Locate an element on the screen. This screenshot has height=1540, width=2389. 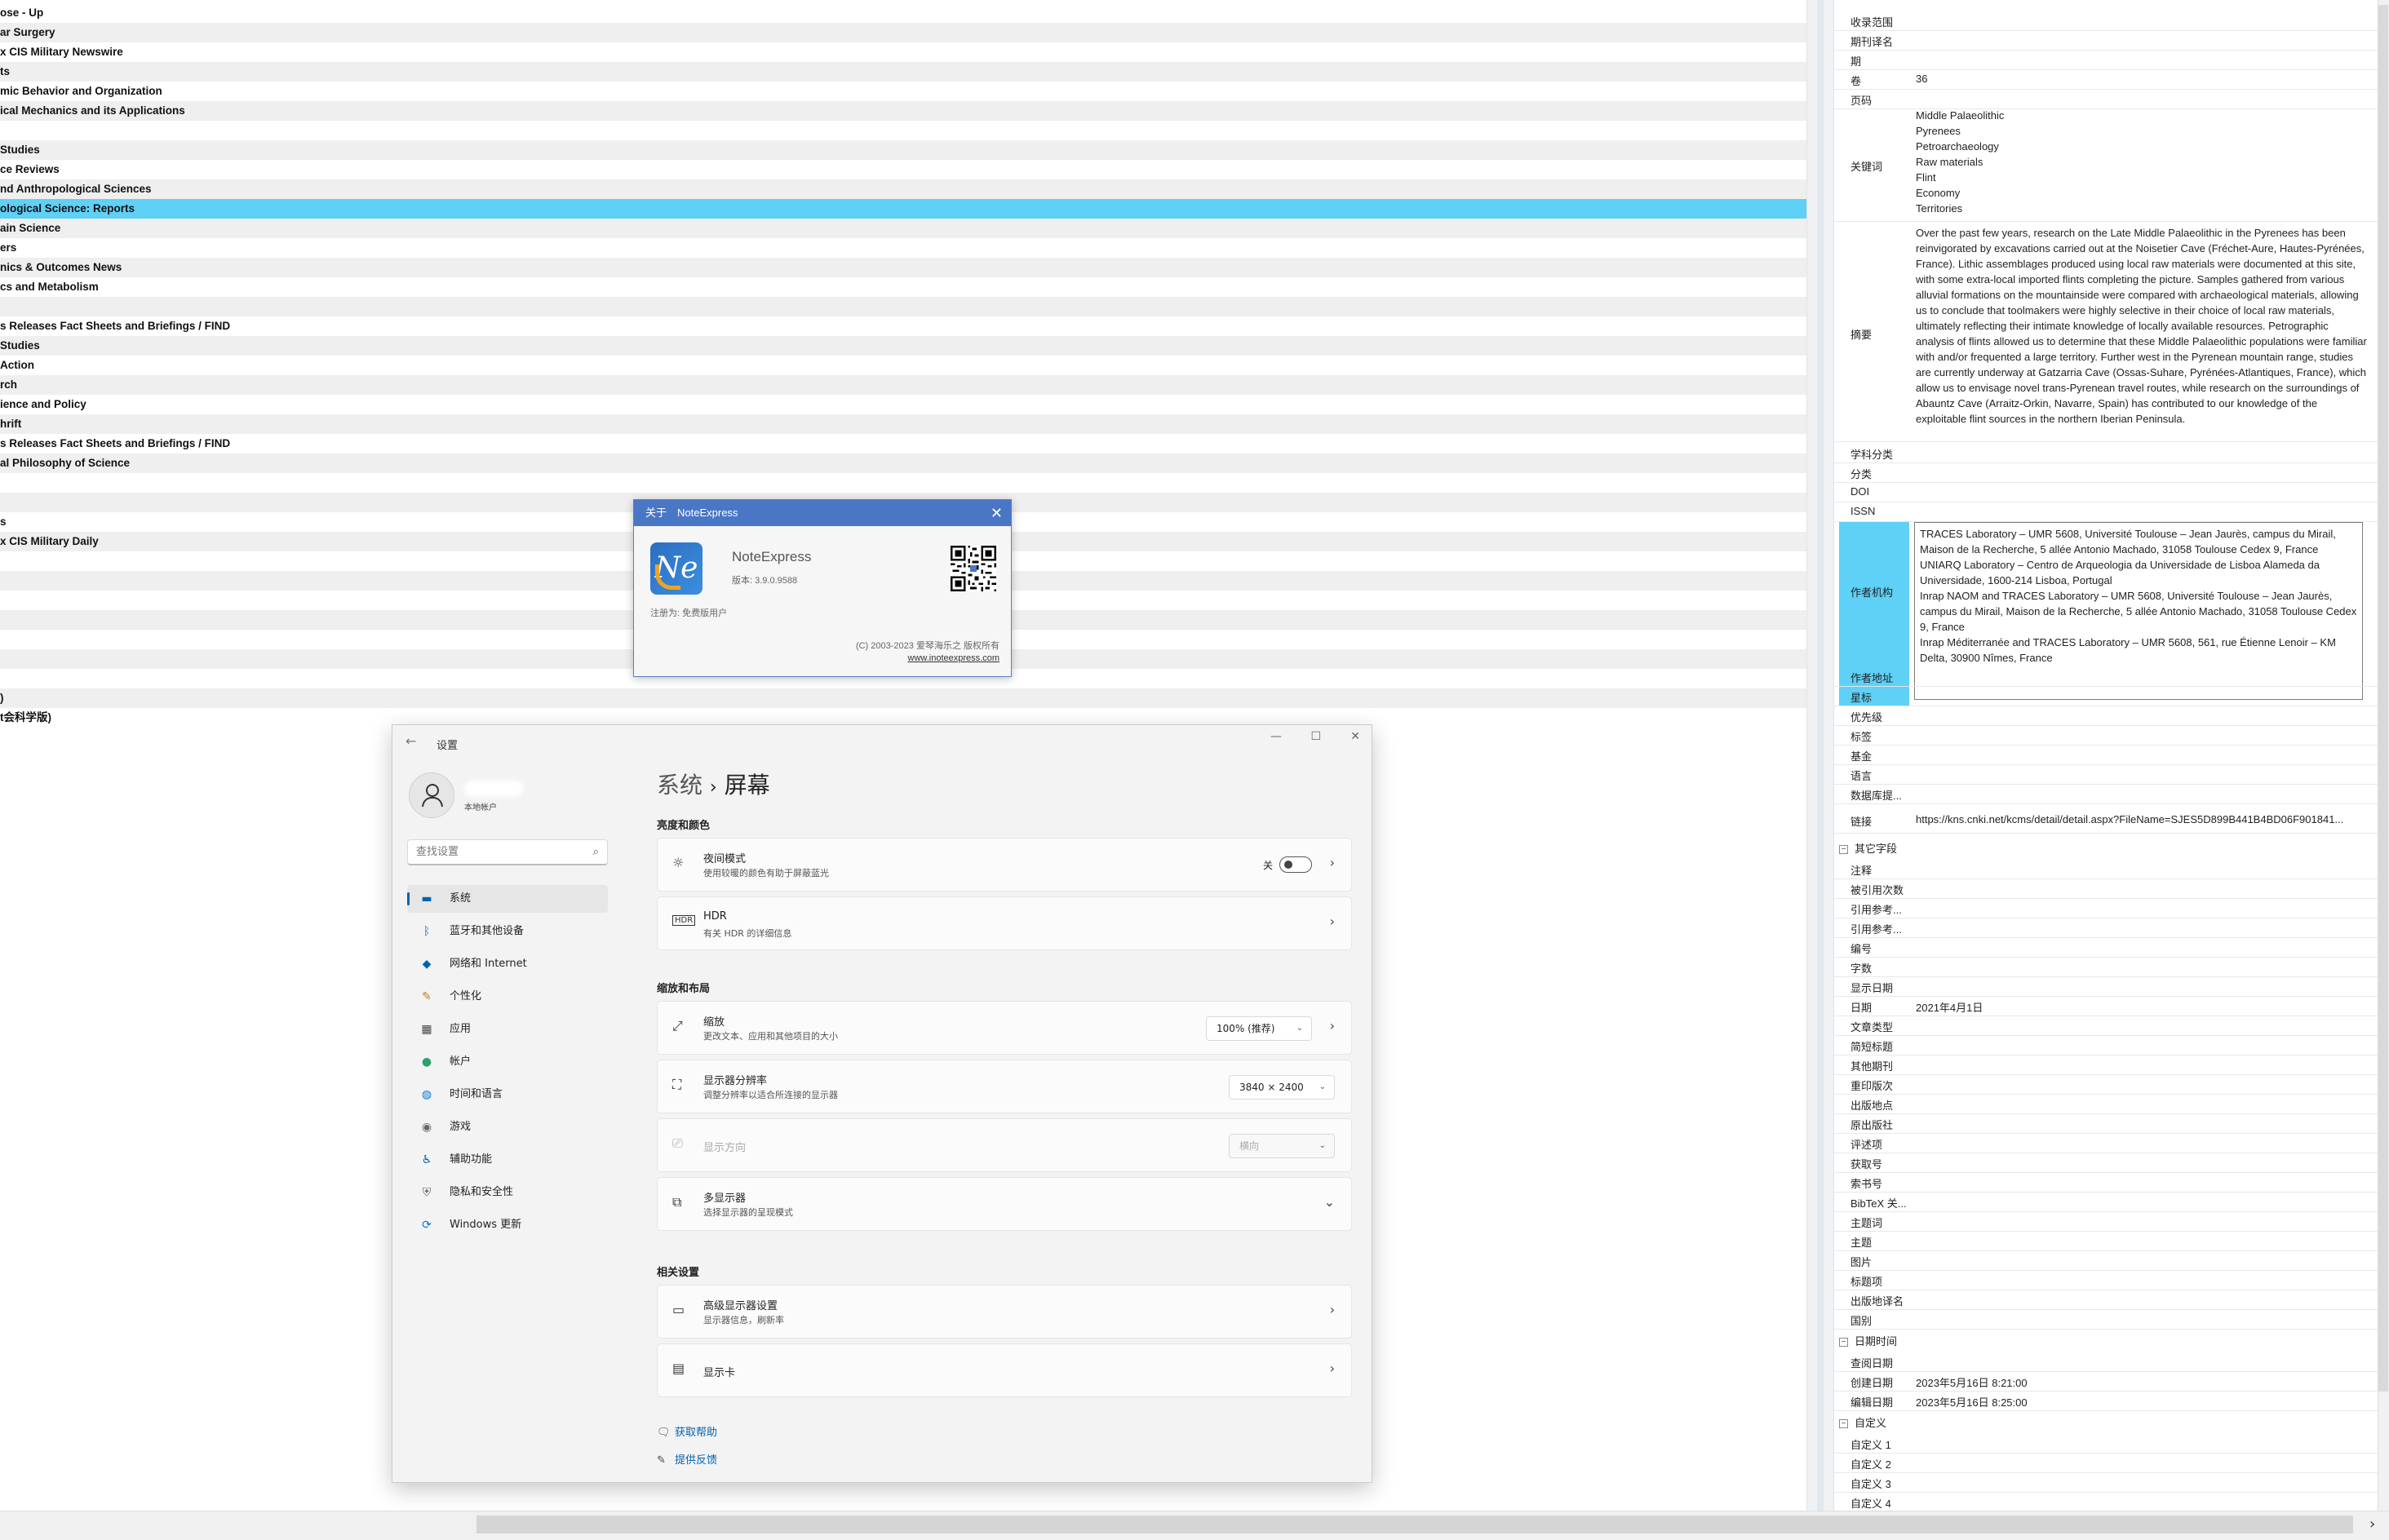
nav-item: ⟳ Windows 更新 is located at coordinates (507, 1225).